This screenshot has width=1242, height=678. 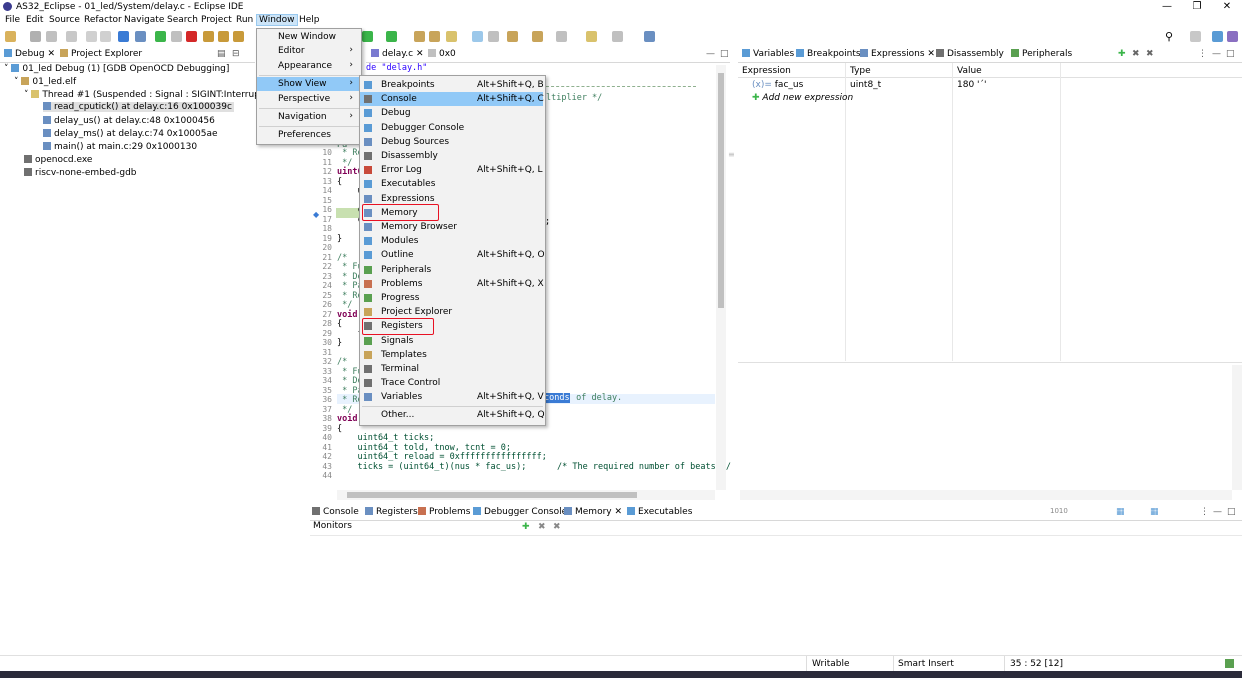 What do you see at coordinates (593, 512) in the screenshot?
I see `tab-memory: Memory ✕` at bounding box center [593, 512].